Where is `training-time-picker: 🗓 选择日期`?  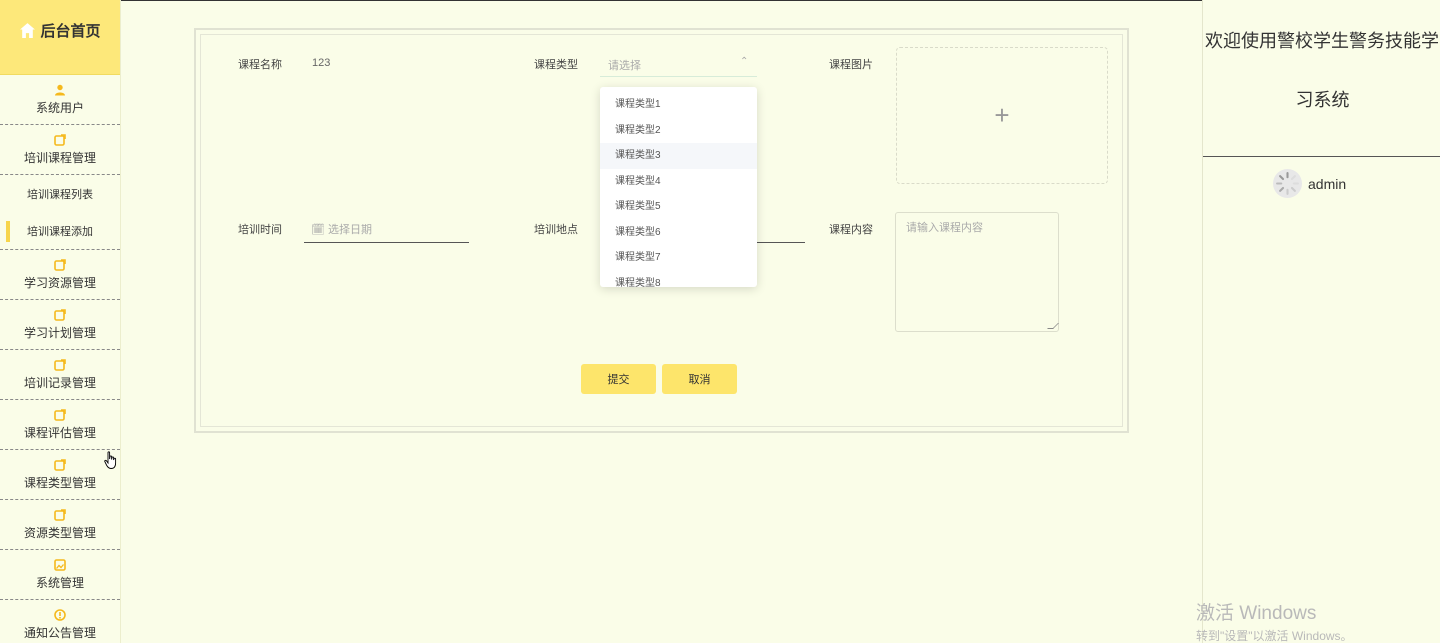 training-time-picker: 🗓 选择日期 is located at coordinates (341, 229).